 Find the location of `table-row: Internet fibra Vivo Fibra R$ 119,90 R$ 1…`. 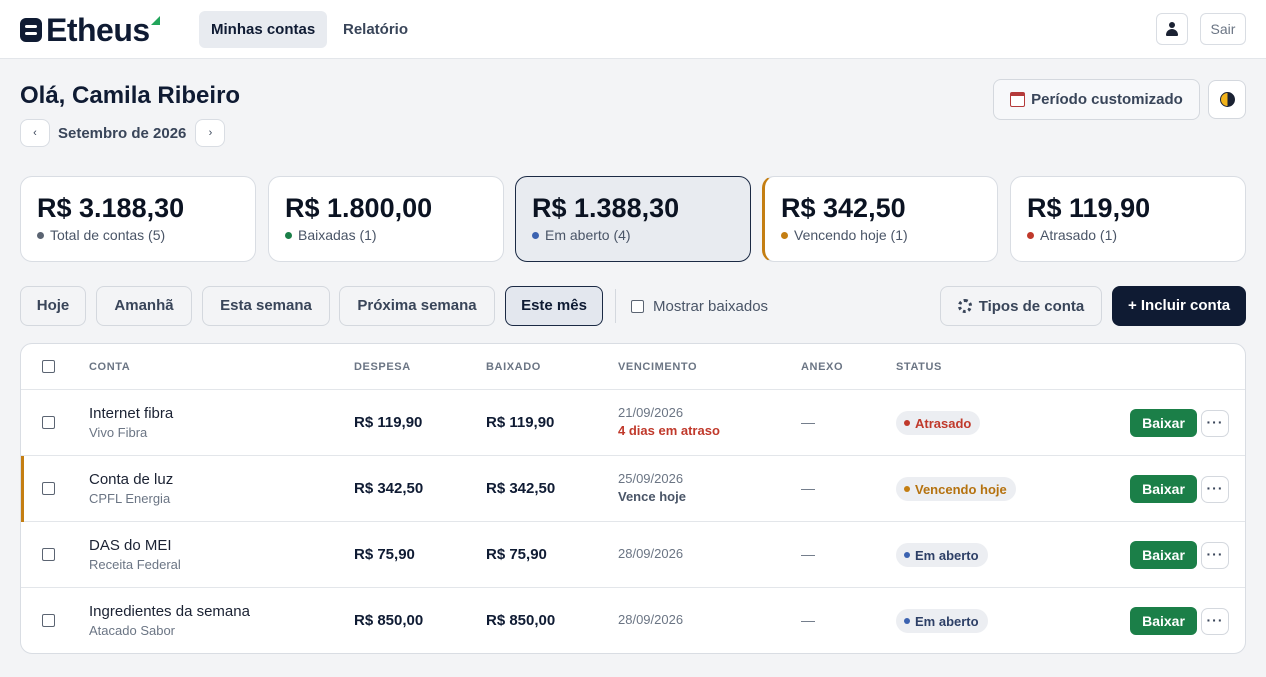

table-row: Internet fibra Vivo Fibra R$ 119,90 R$ 1… is located at coordinates (633, 423).